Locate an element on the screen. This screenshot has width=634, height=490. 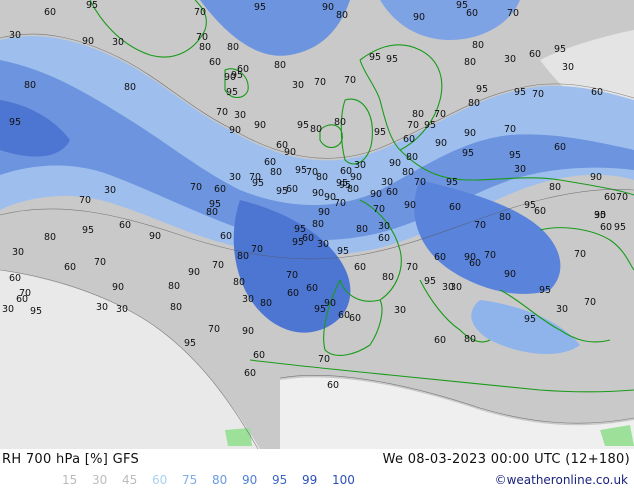
legend-item: 100 is located at coordinates (343, 480).